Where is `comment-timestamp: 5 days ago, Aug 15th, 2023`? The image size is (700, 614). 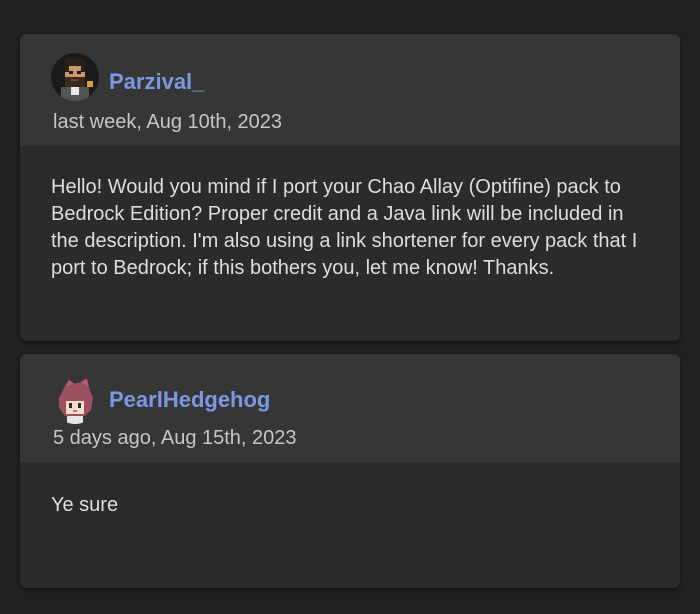
comment-timestamp: 5 days ago, Aug 15th, 2023 is located at coordinates (175, 438).